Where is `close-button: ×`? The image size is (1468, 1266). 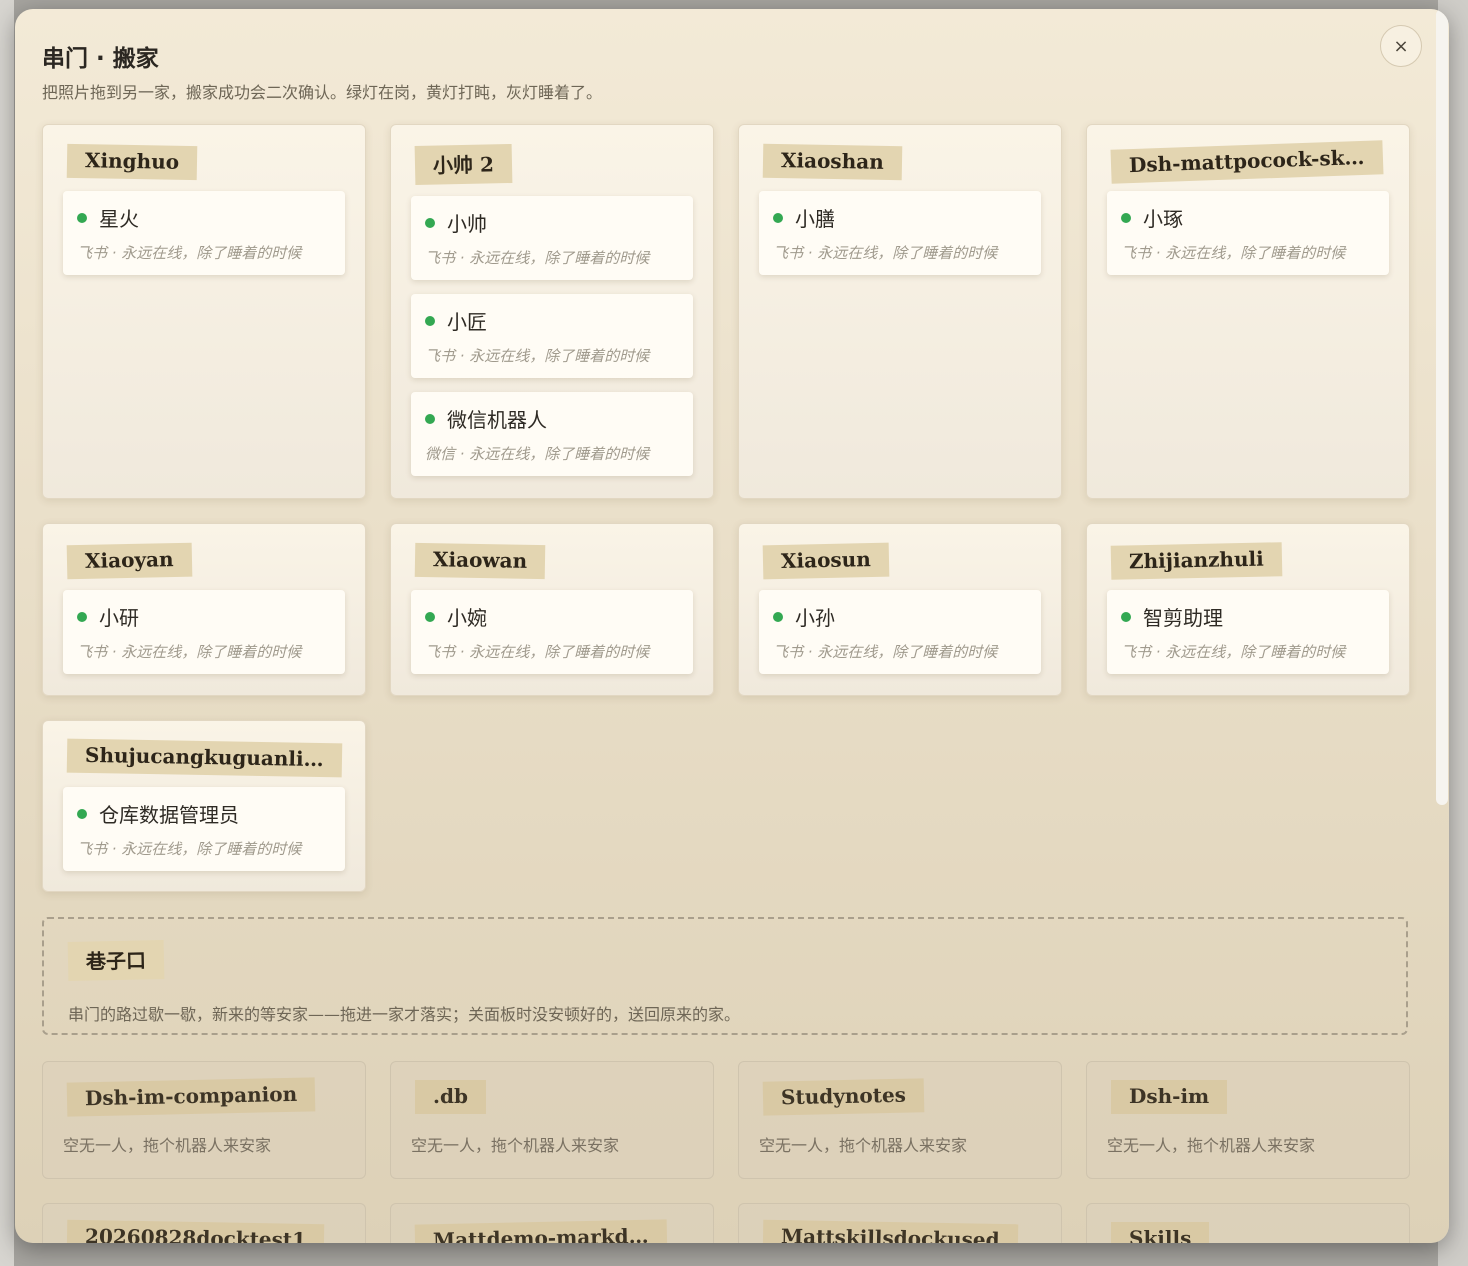 close-button: × is located at coordinates (1401, 46).